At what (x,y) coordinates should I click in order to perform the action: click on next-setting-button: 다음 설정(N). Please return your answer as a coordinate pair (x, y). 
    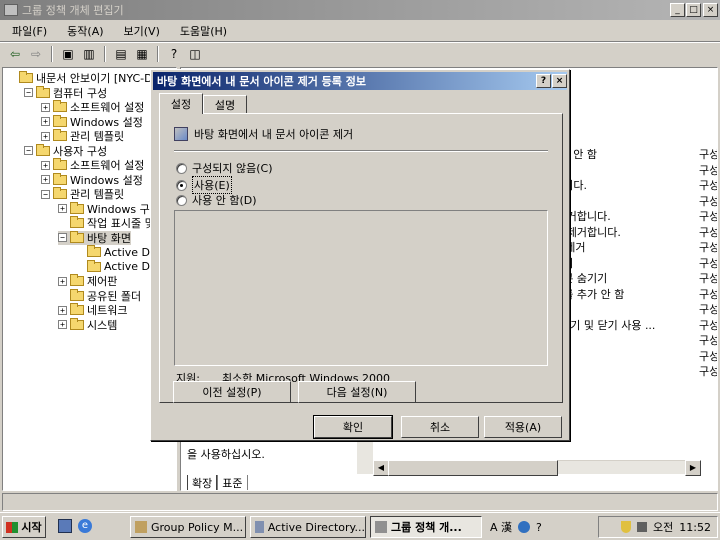
    Looking at the image, I should click on (357, 392).